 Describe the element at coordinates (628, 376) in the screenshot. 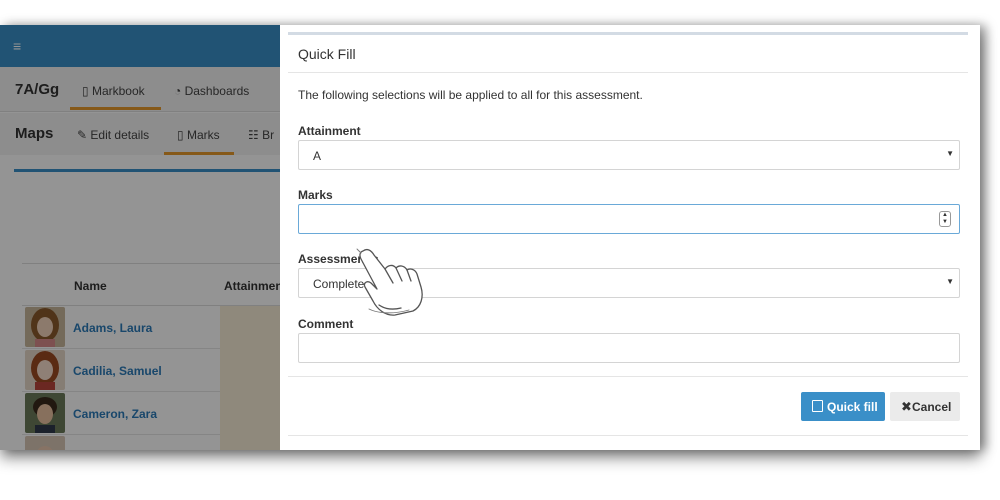

I see `footer-divider` at that location.